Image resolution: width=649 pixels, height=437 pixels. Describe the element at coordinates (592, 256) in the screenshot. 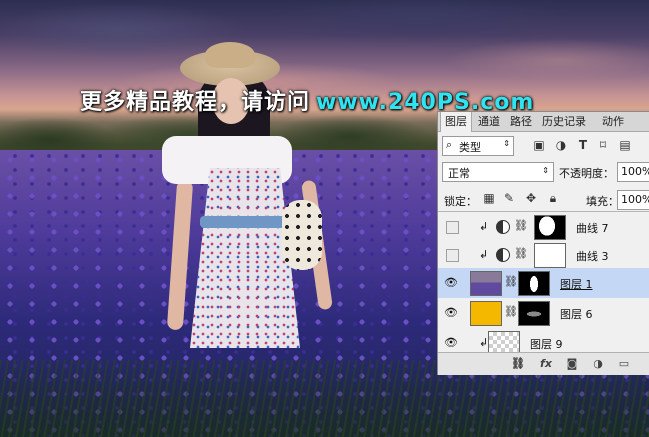

I see `layer-name: 曲线 3` at that location.